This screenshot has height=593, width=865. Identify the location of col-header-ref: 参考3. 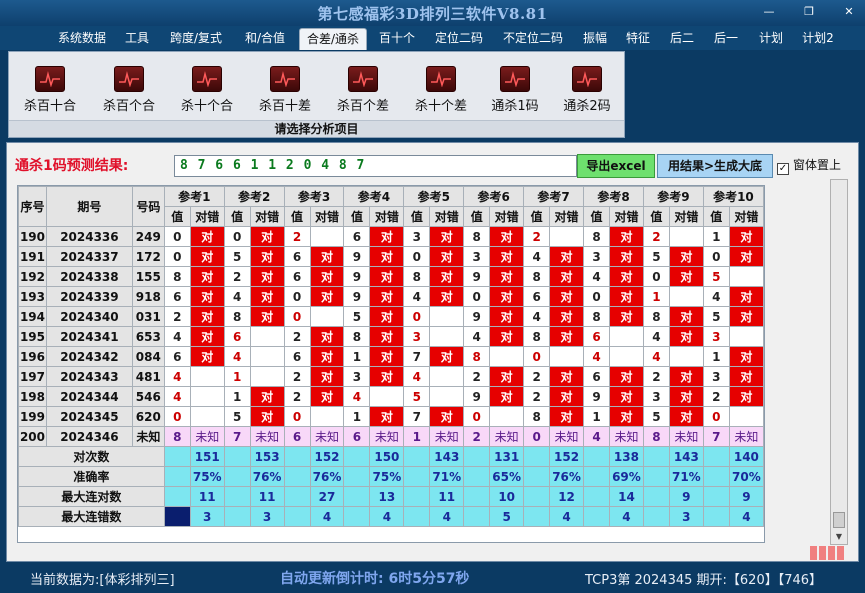
(314, 196).